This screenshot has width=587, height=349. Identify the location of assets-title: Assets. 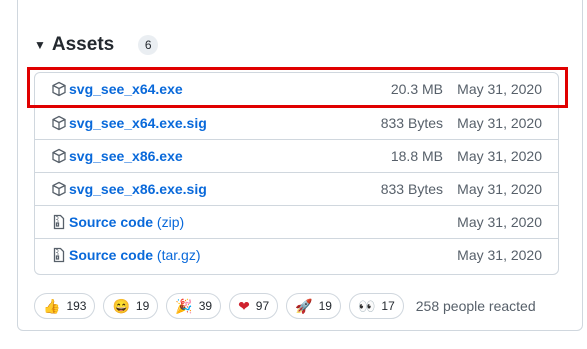
(83, 44).